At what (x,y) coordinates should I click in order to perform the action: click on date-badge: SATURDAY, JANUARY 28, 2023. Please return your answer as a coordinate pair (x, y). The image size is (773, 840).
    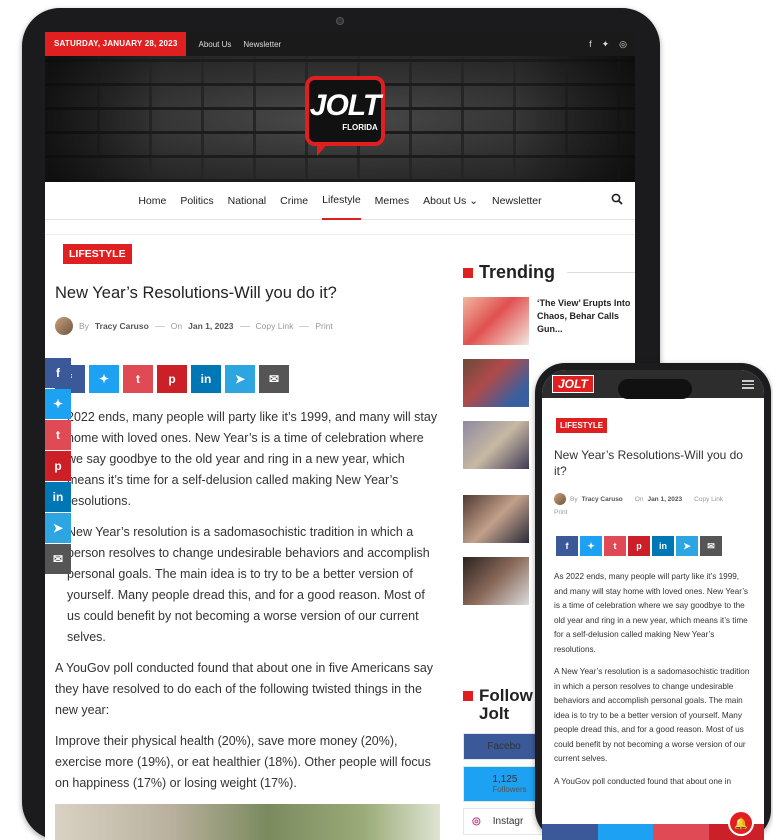
    Looking at the image, I should click on (116, 44).